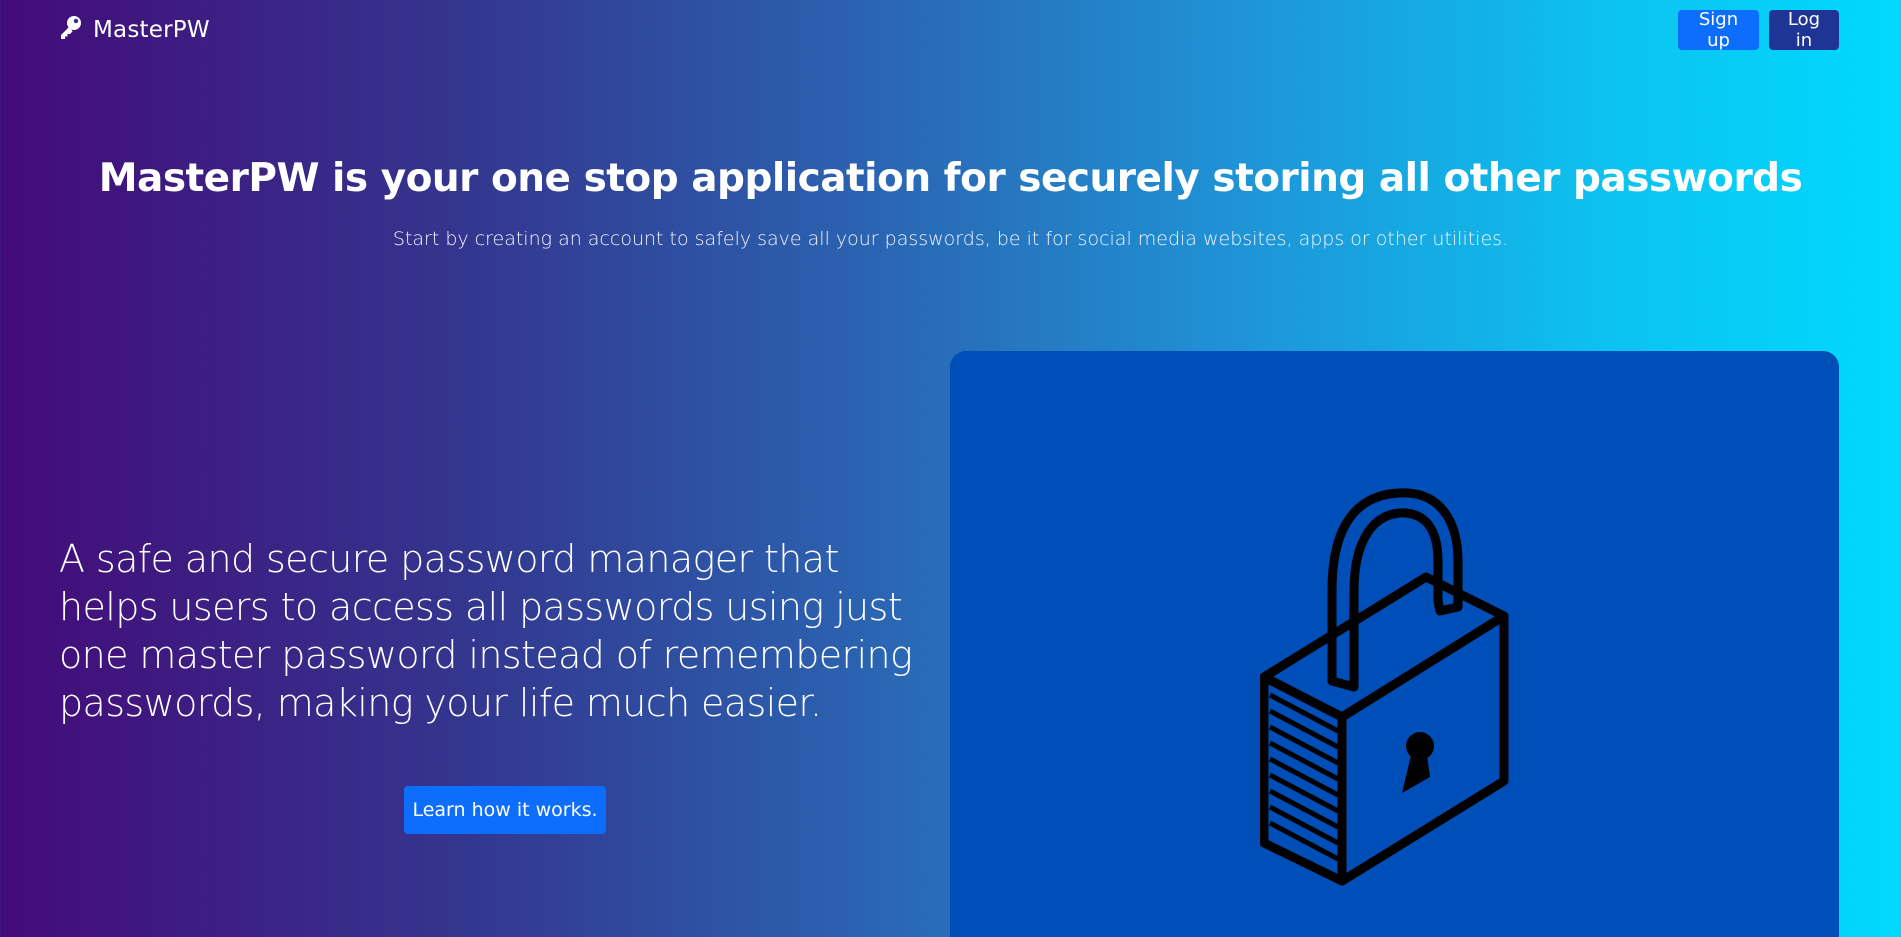 The height and width of the screenshot is (937, 1901). I want to click on navbar: MasterPW Sign up Log in, so click(950, 30).